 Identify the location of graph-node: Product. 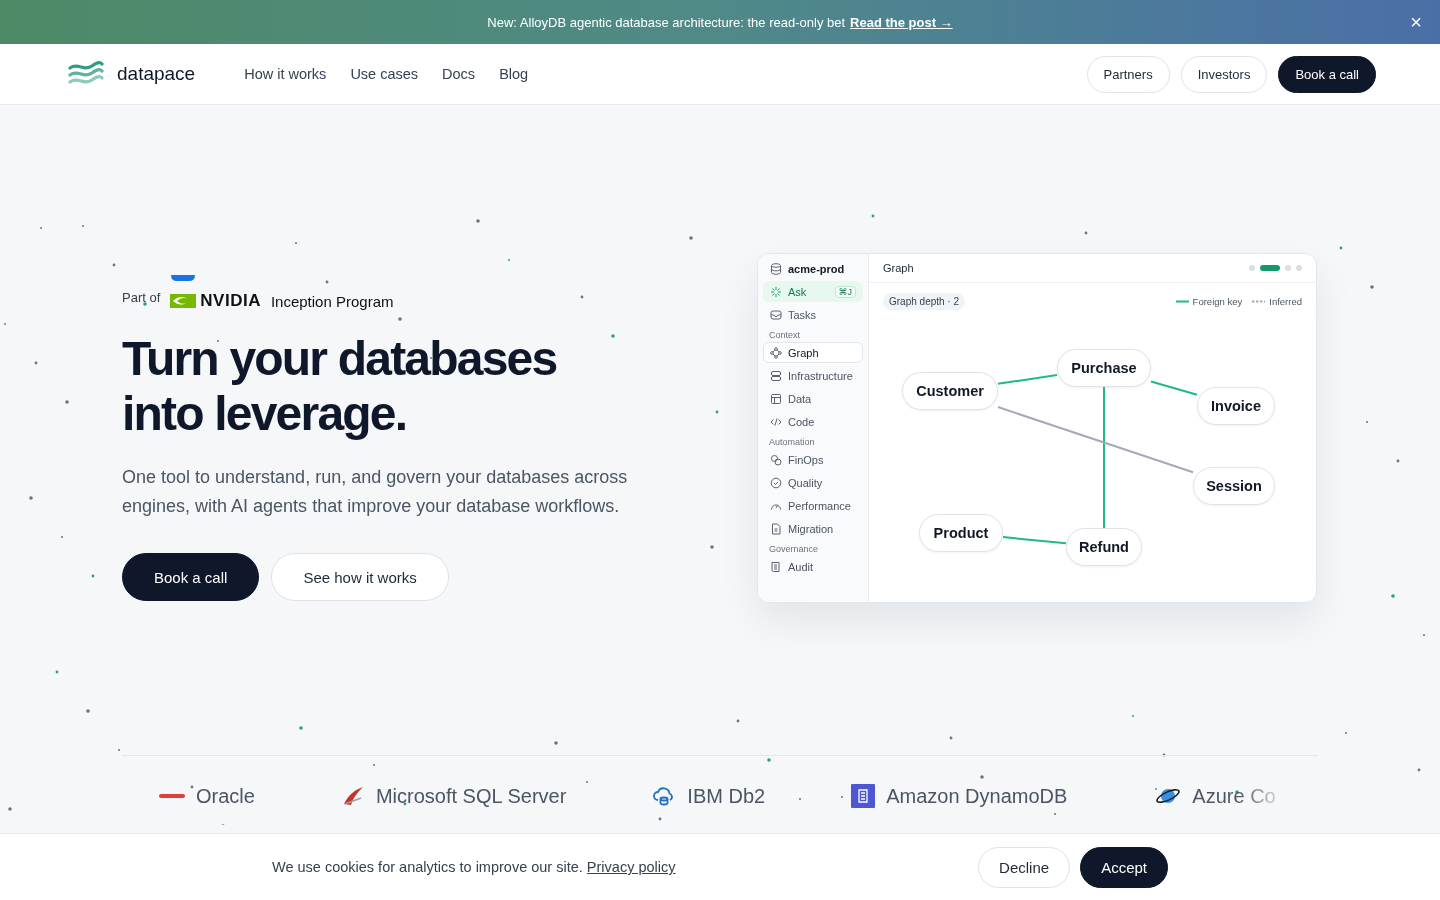
(961, 533).